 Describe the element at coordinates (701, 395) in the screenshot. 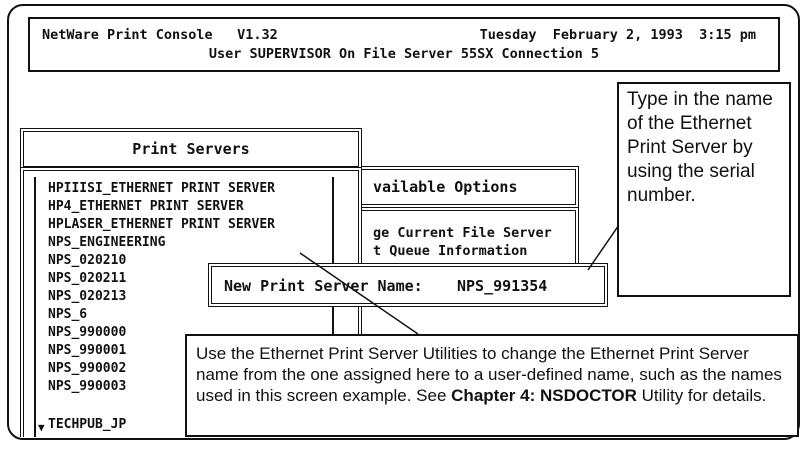

I see `callout-bottom-outro: Utility for details.` at that location.